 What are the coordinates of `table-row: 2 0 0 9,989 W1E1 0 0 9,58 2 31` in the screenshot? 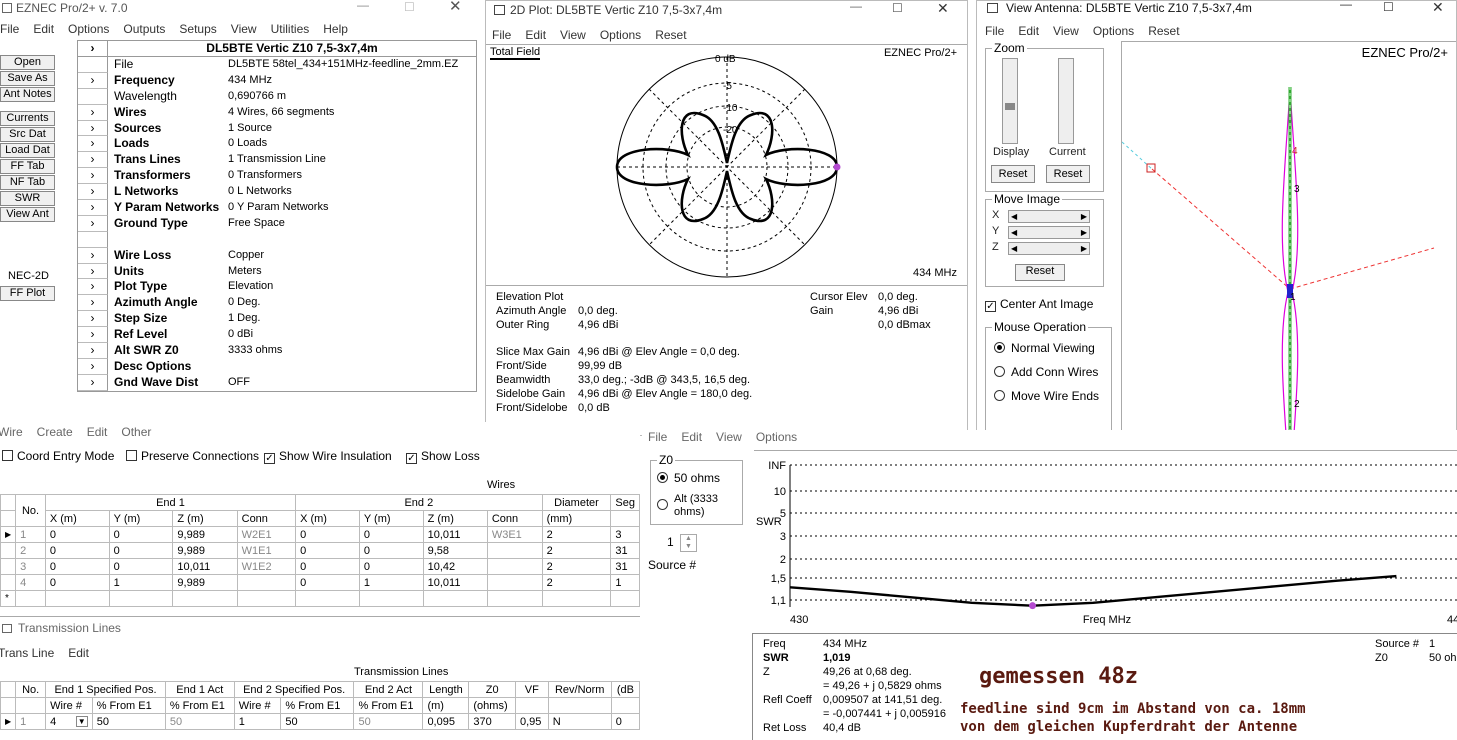 It's located at (320, 550).